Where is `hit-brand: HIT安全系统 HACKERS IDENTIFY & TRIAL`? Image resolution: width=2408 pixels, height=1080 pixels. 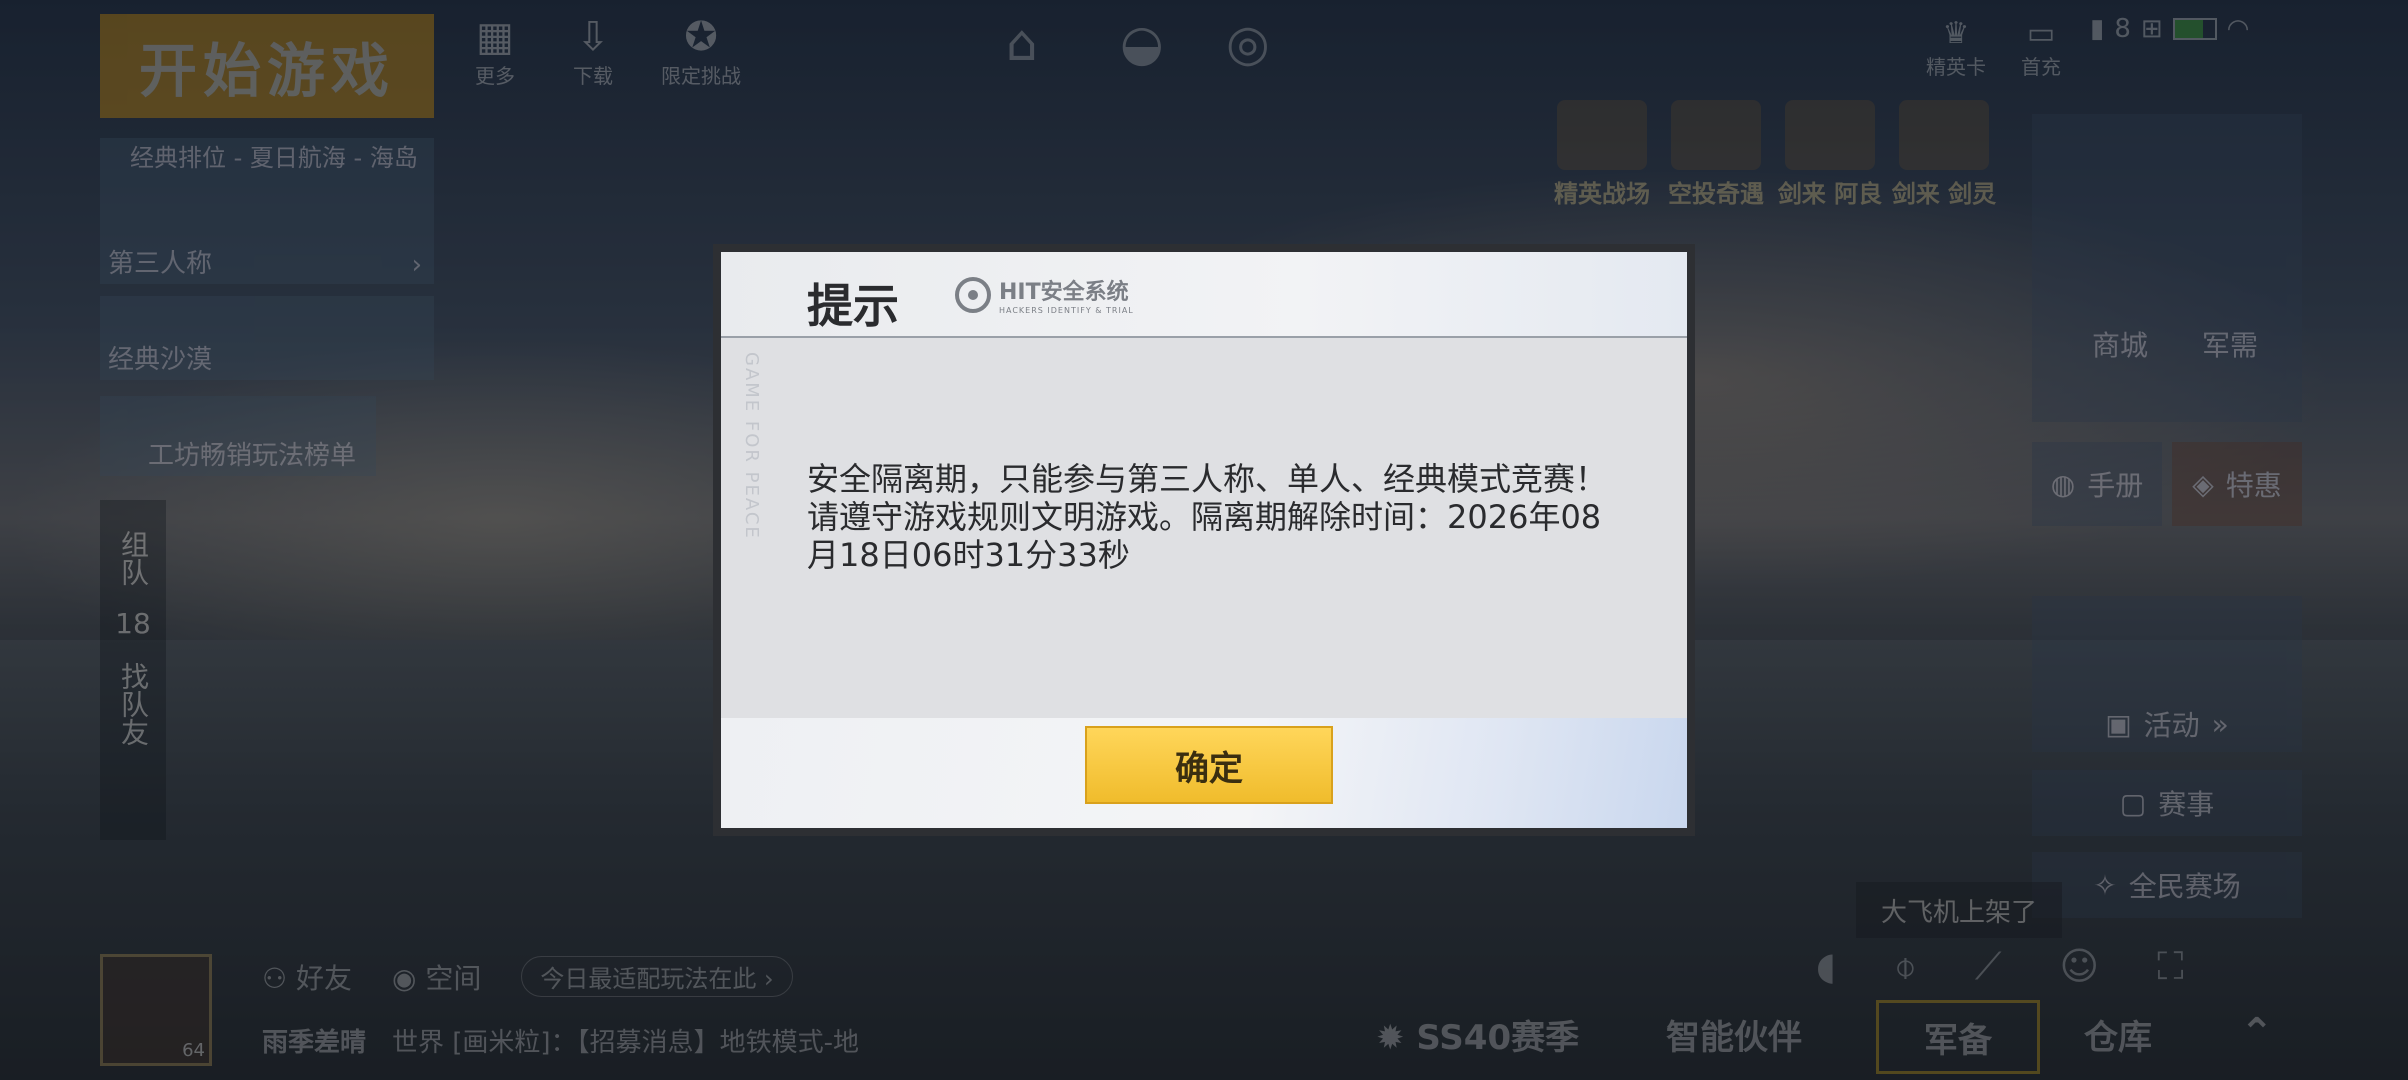 hit-brand: HIT安全系统 HACKERS IDENTIFY & TRIAL is located at coordinates (1044, 294).